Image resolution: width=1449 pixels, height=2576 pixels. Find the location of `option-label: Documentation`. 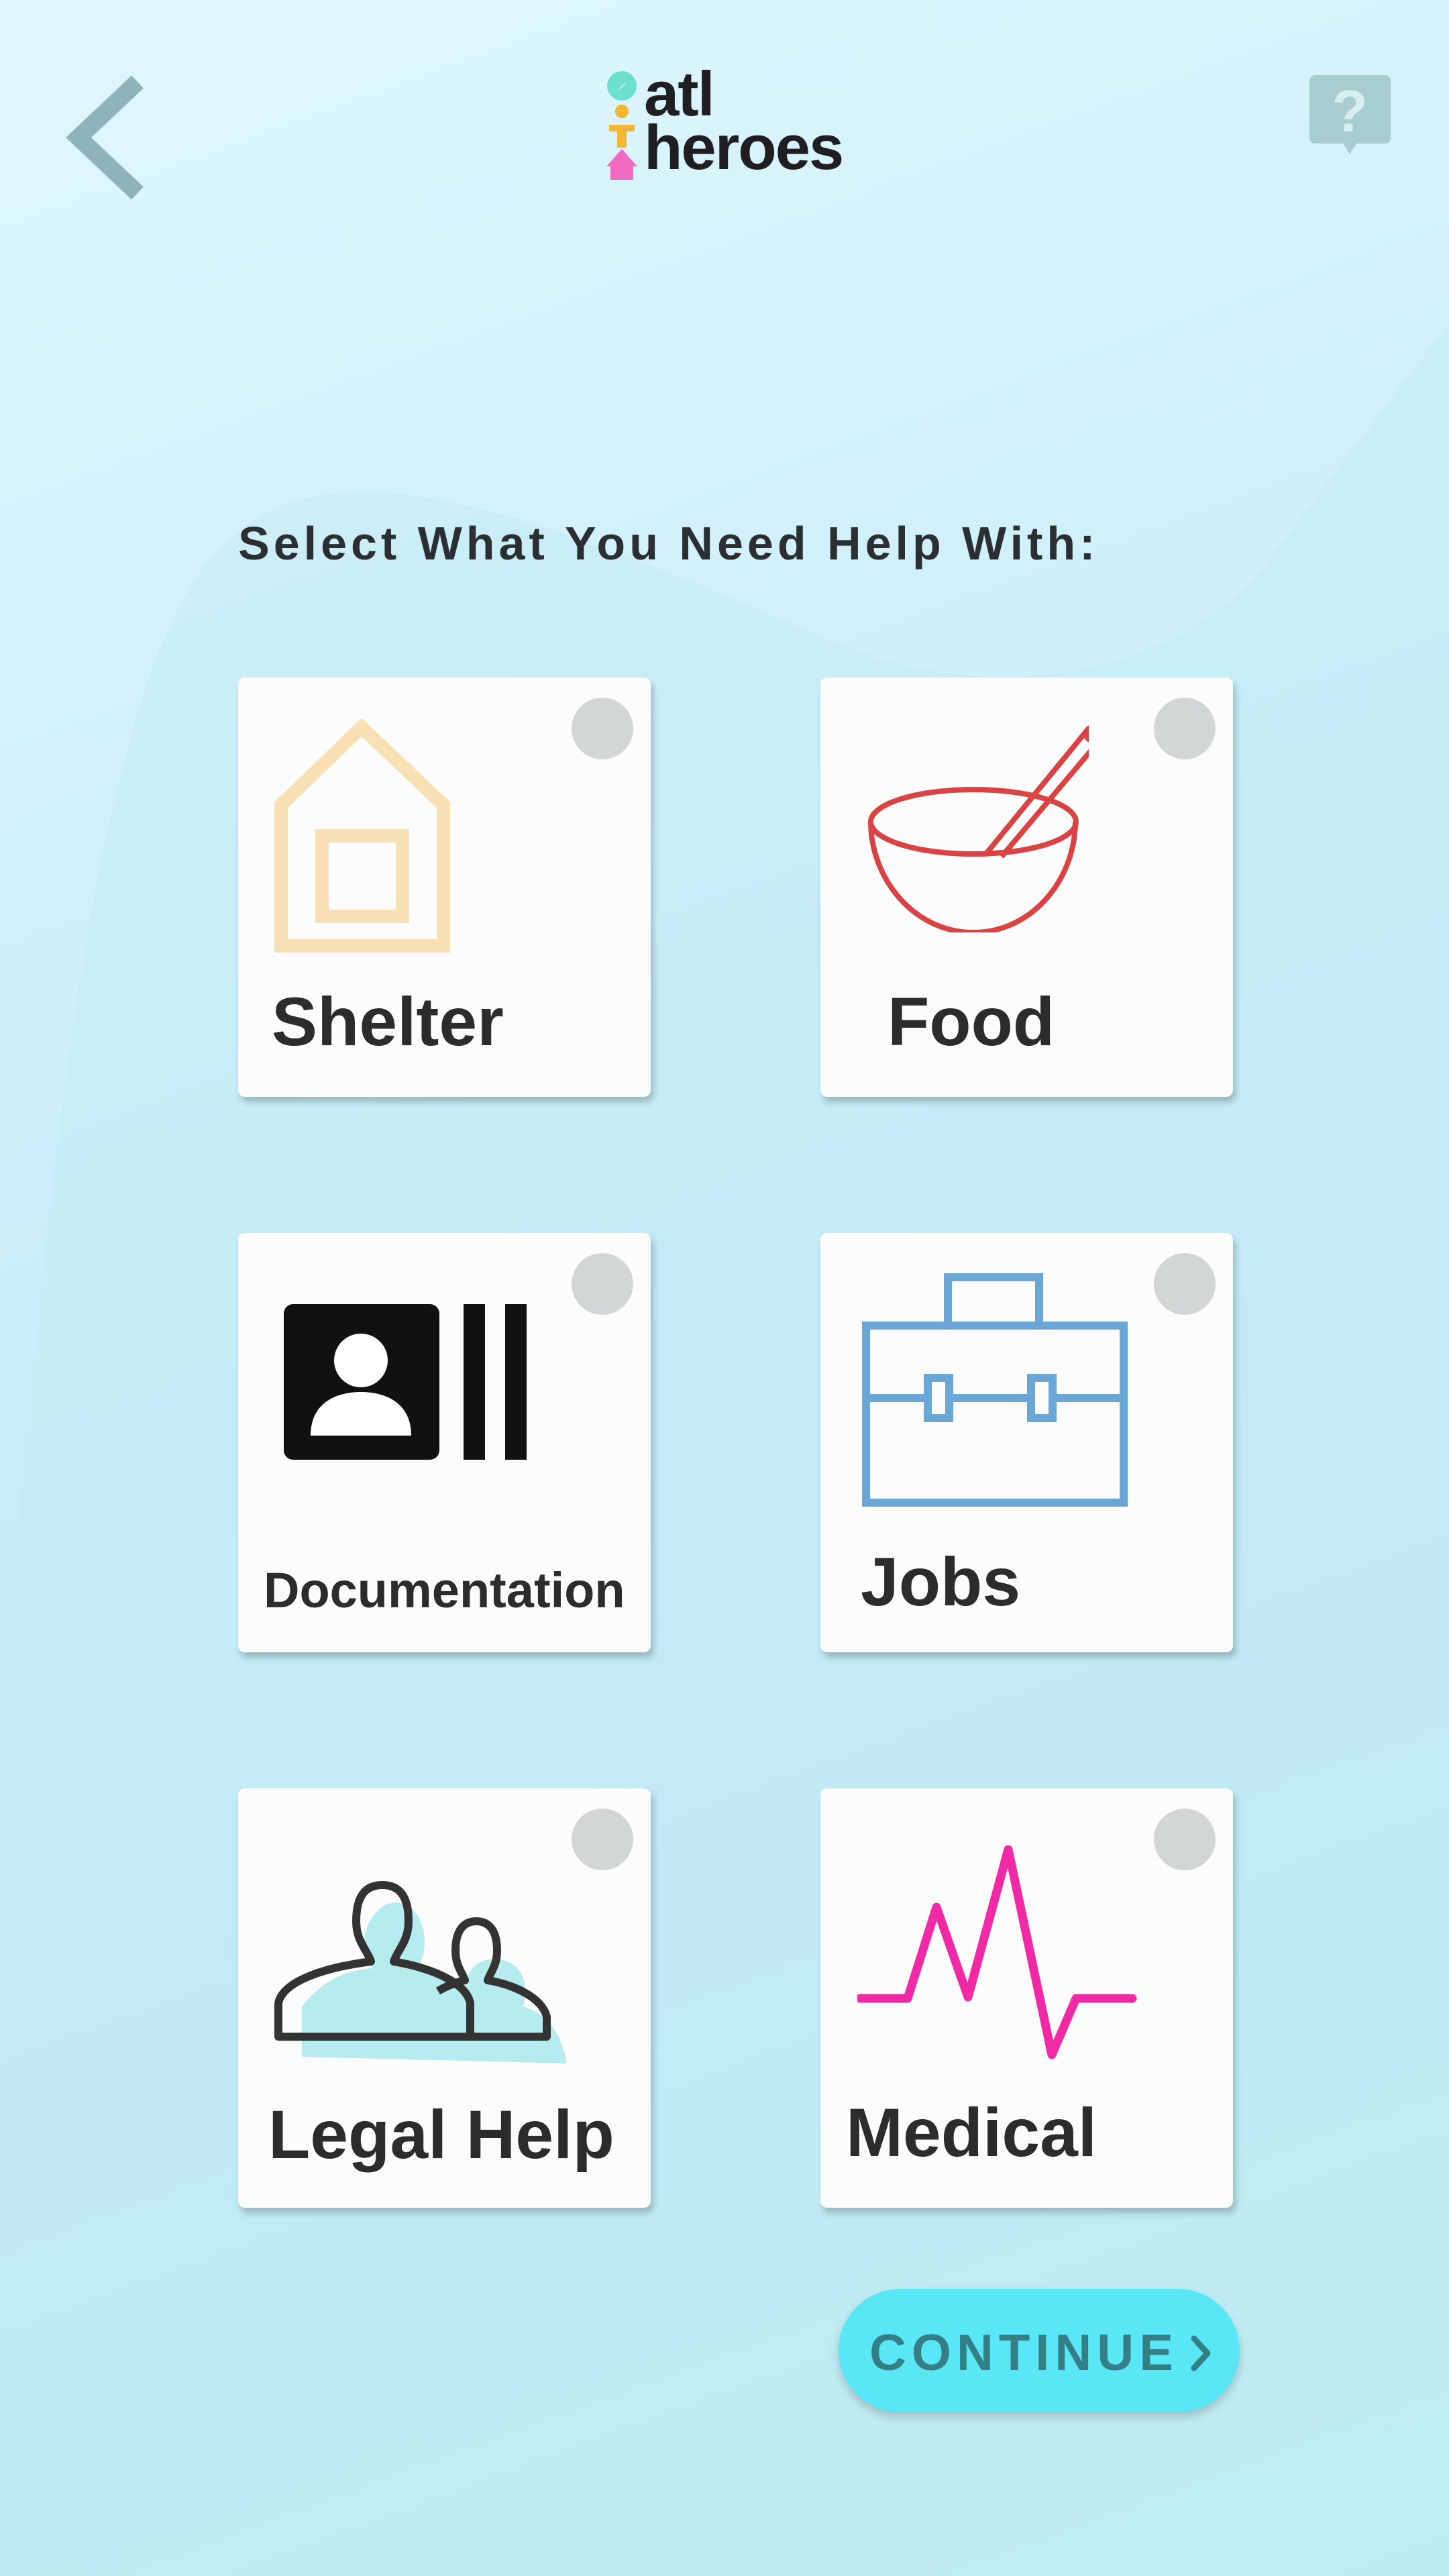

option-label: Documentation is located at coordinates (444, 1590).